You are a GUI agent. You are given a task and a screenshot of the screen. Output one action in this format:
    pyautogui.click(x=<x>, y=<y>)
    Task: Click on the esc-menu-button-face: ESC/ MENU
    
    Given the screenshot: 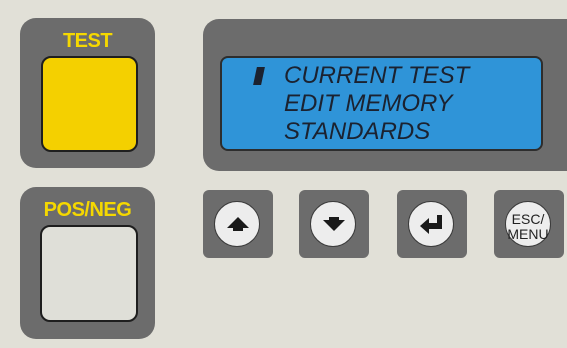 What is the action you would take?
    pyautogui.click(x=528, y=224)
    